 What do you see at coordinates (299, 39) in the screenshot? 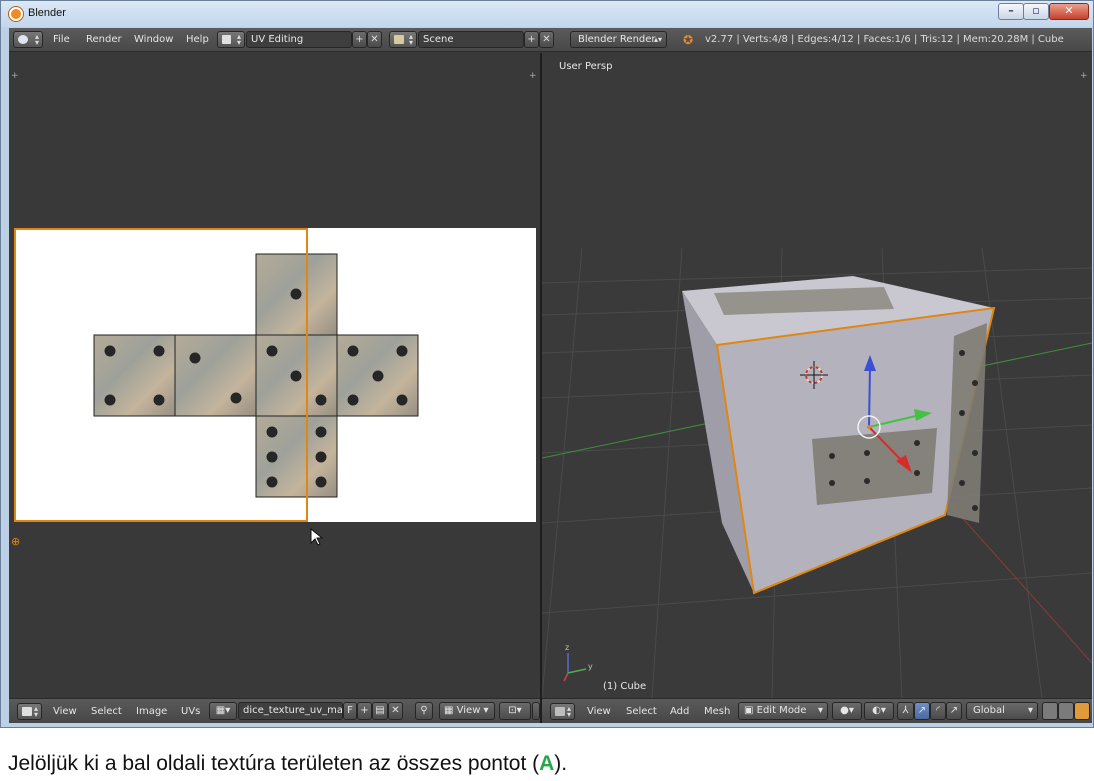
I see `screen-layout-field: UV Editing` at bounding box center [299, 39].